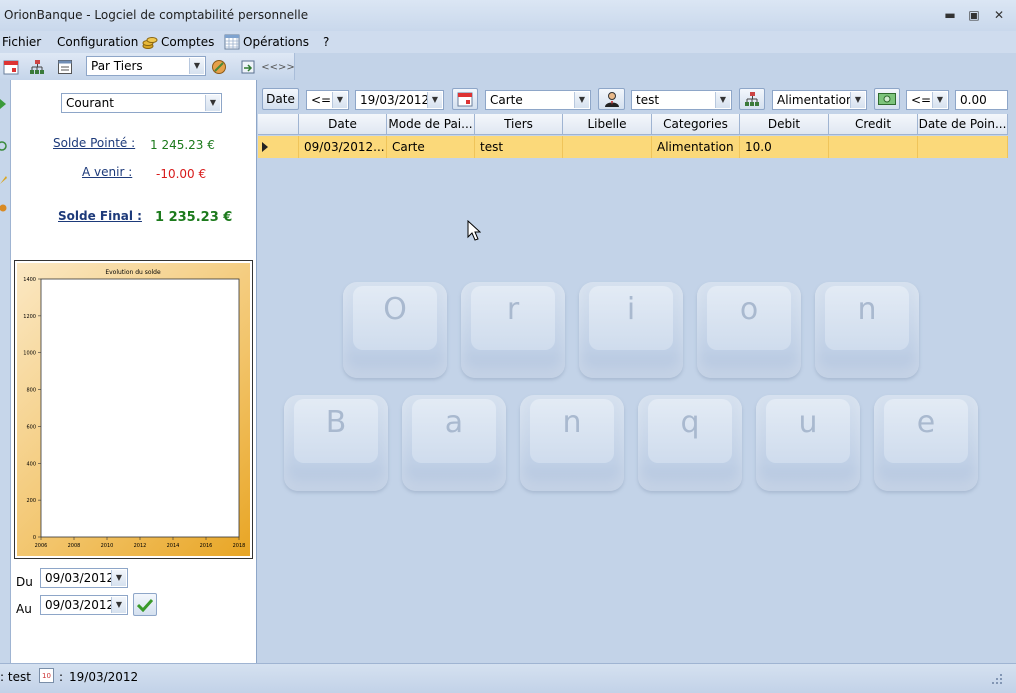  What do you see at coordinates (4, 180) in the screenshot?
I see `pencil-icon` at bounding box center [4, 180].